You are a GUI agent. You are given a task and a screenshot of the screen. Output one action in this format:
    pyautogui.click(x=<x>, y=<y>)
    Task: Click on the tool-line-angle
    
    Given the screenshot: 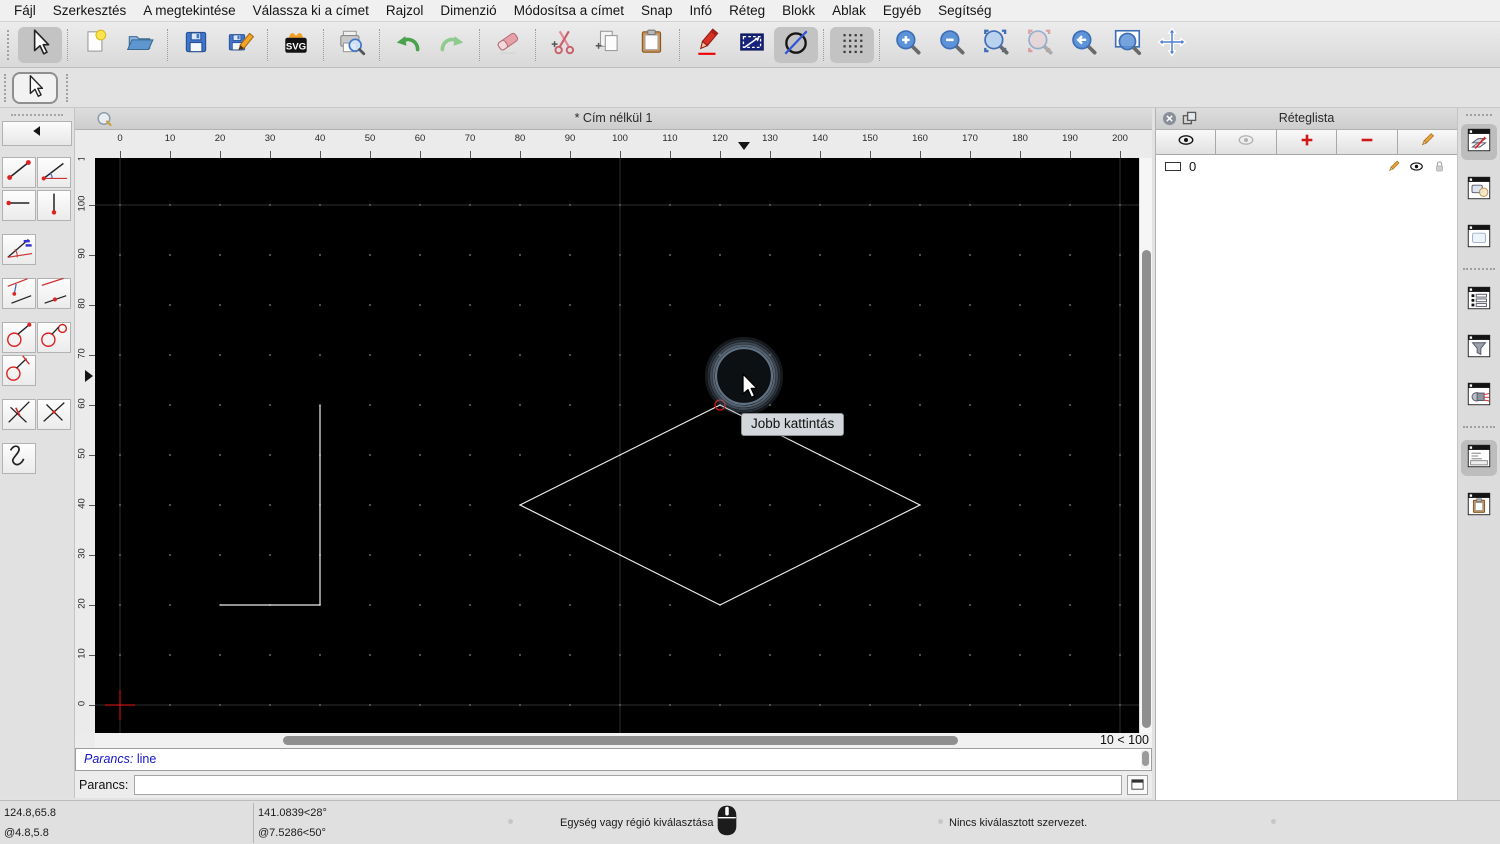 What is the action you would take?
    pyautogui.click(x=54, y=172)
    